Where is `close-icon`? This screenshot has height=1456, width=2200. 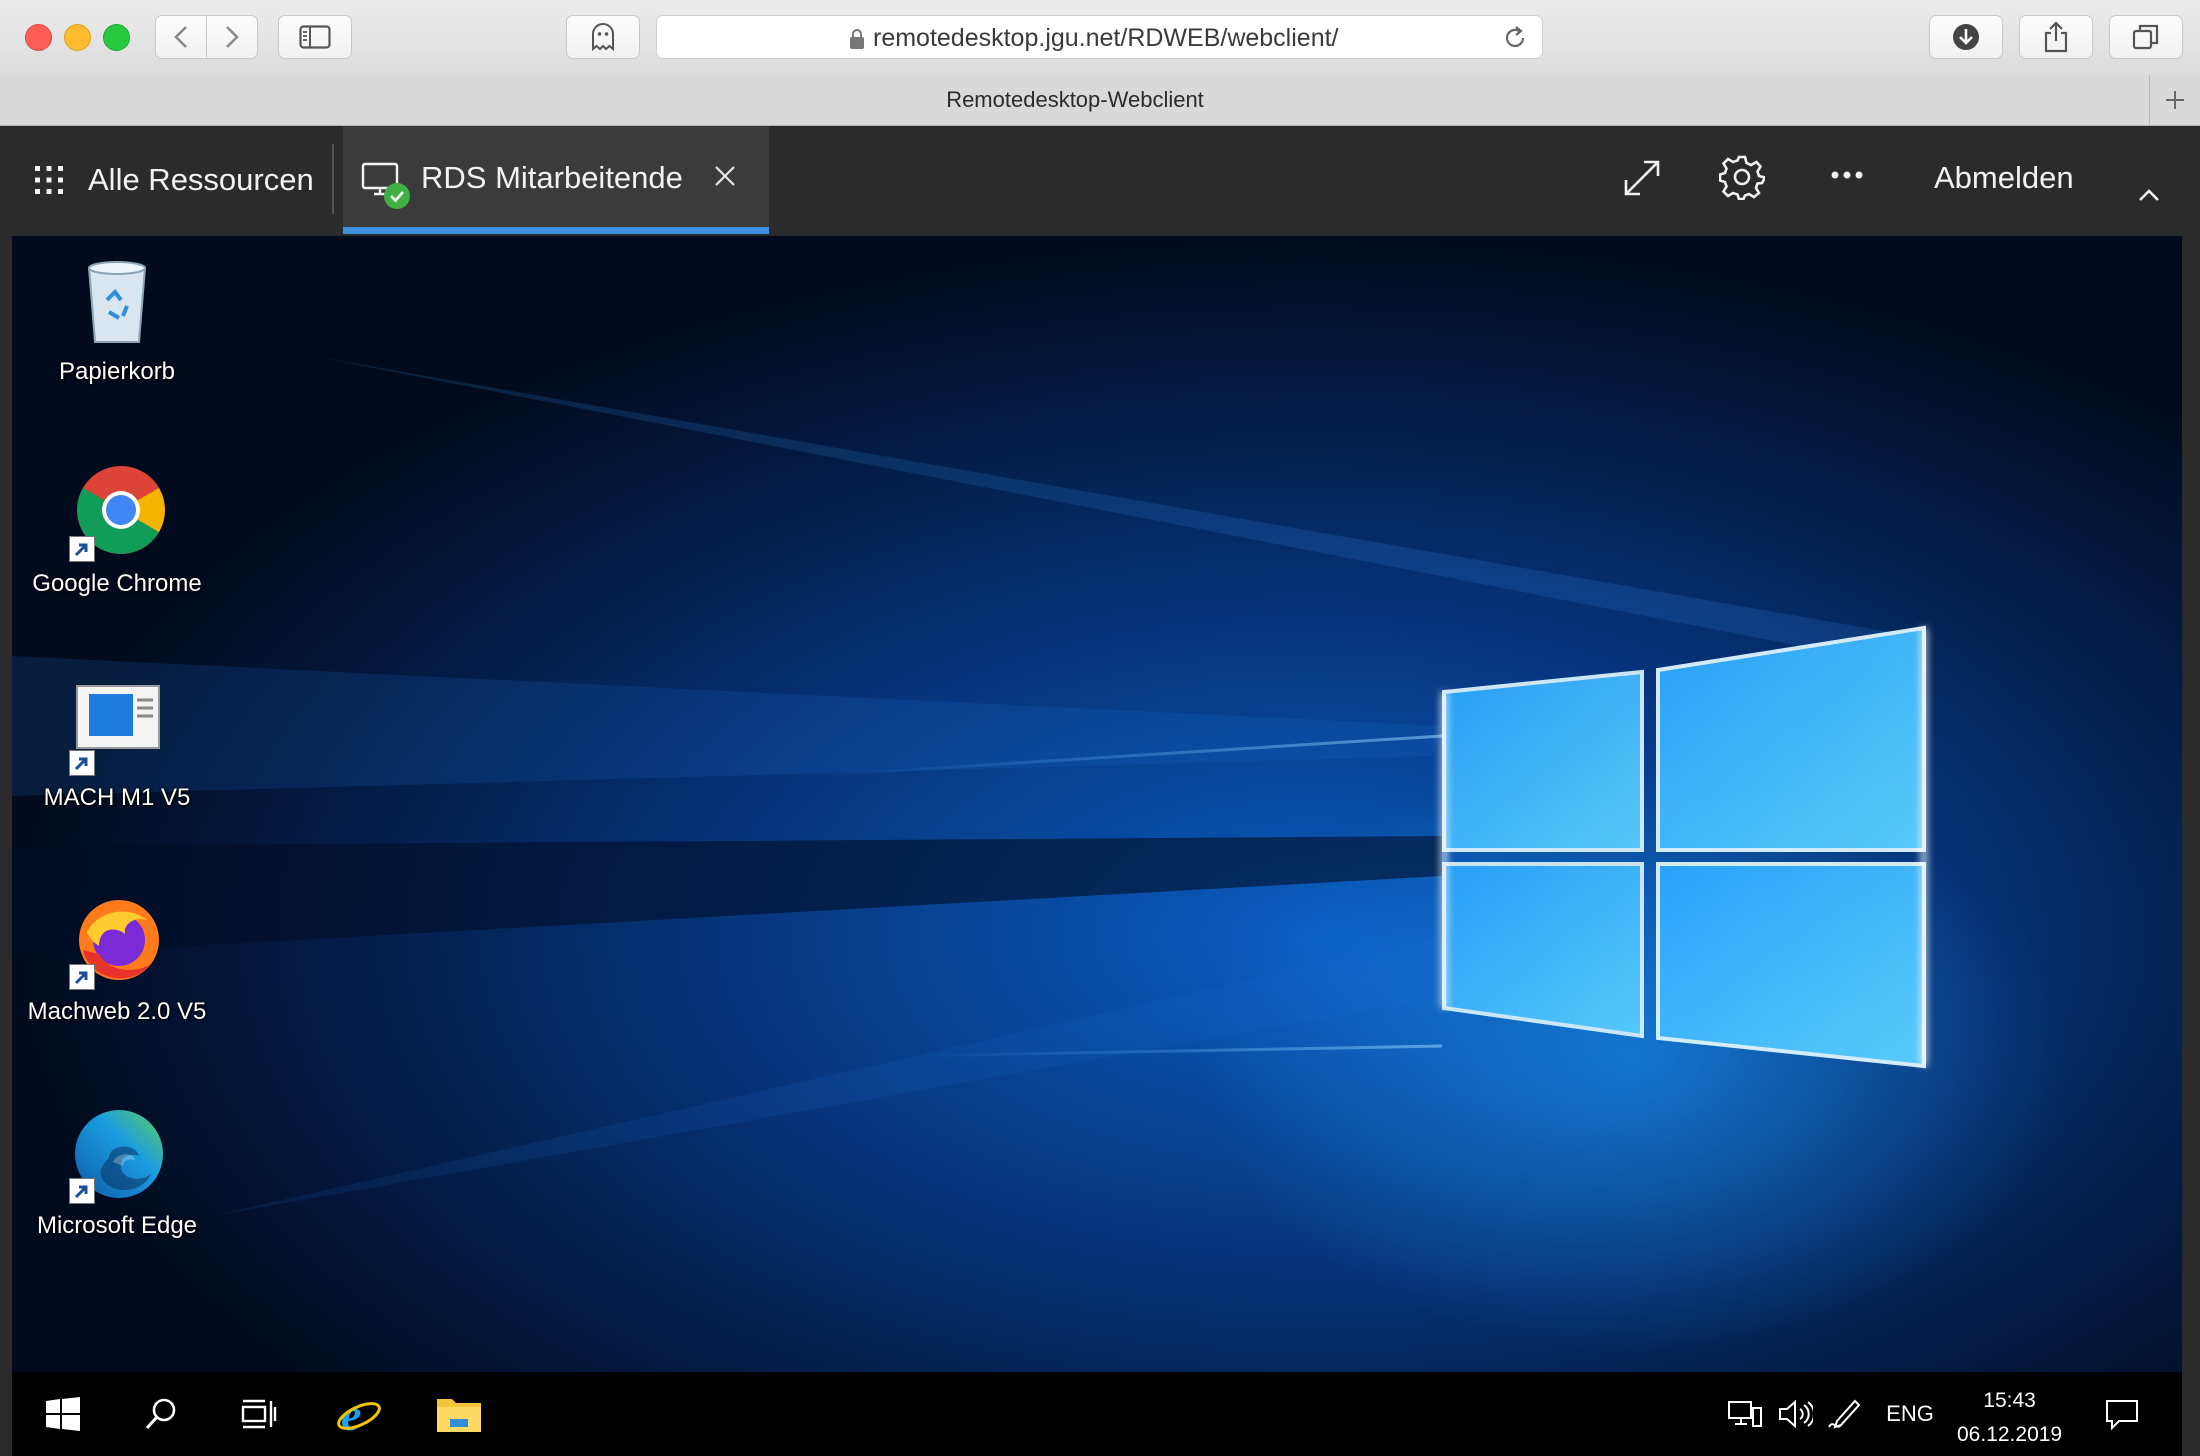
close-icon is located at coordinates (725, 176).